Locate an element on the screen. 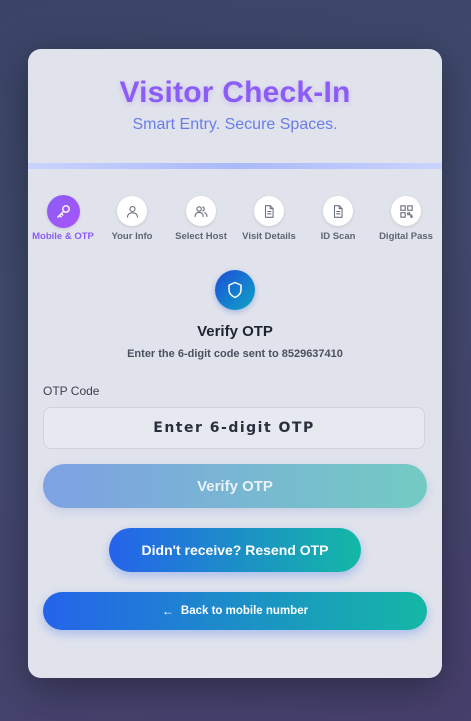 This screenshot has width=471, height=721. qr-code-icon is located at coordinates (406, 211).